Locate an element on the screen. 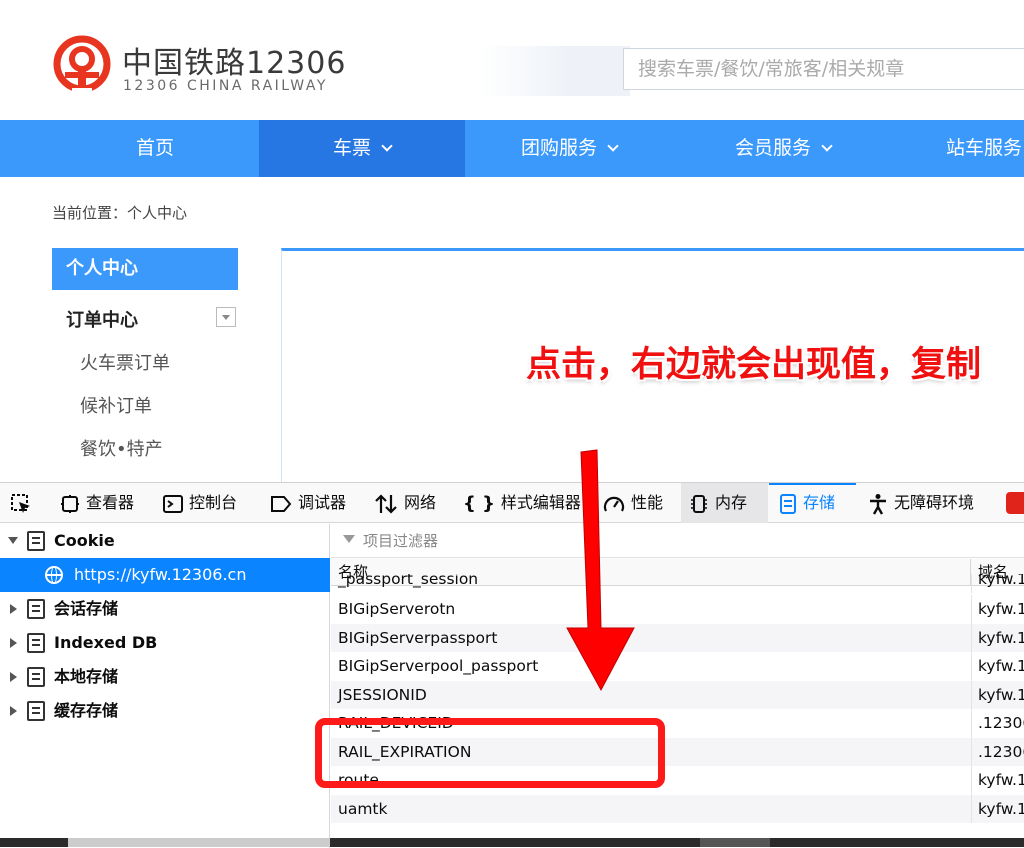  tab-network: 网络 is located at coordinates (405, 503).